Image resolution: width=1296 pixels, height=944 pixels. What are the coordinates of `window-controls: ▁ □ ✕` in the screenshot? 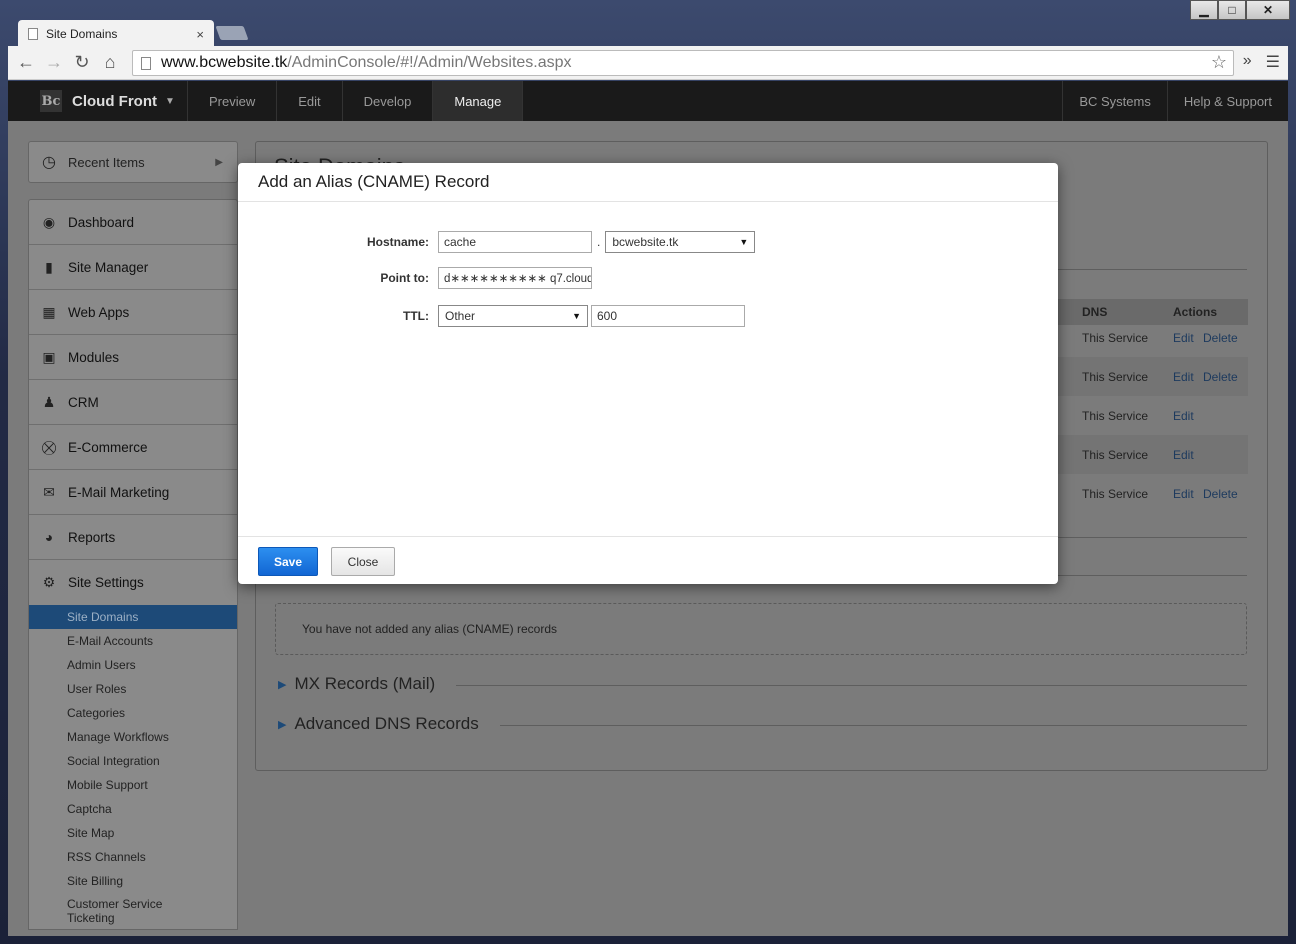 It's located at (1240, 10).